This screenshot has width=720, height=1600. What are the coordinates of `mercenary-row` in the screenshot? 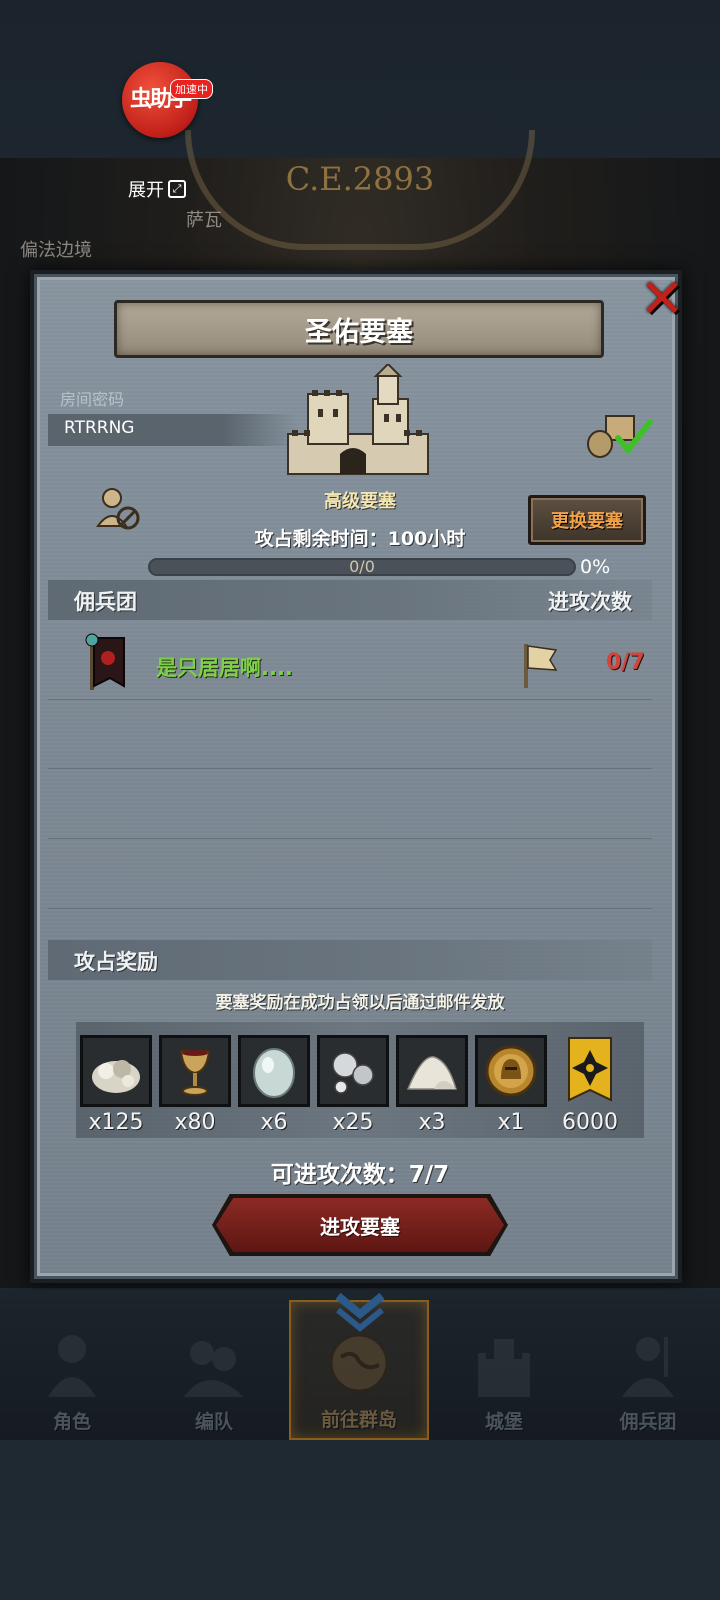 It's located at (350, 664).